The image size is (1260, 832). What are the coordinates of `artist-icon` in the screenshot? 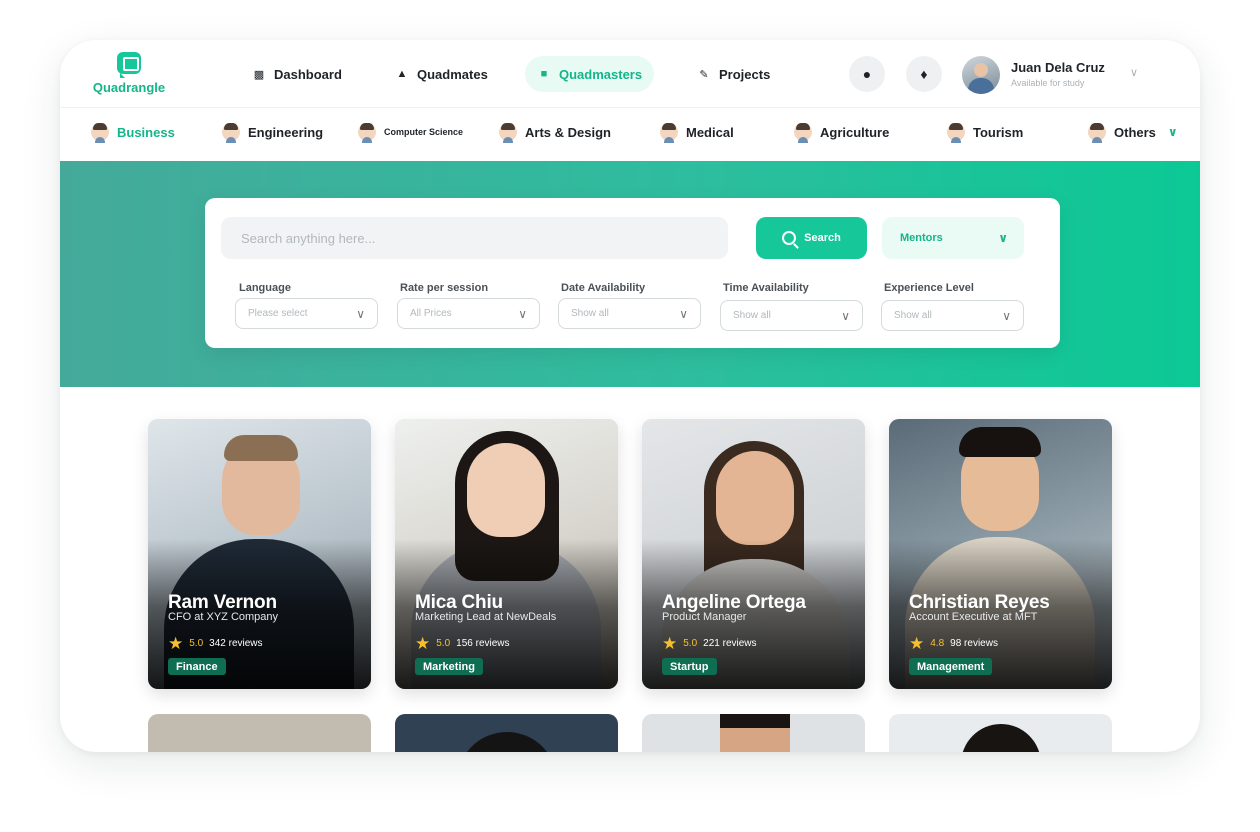 It's located at (508, 133).